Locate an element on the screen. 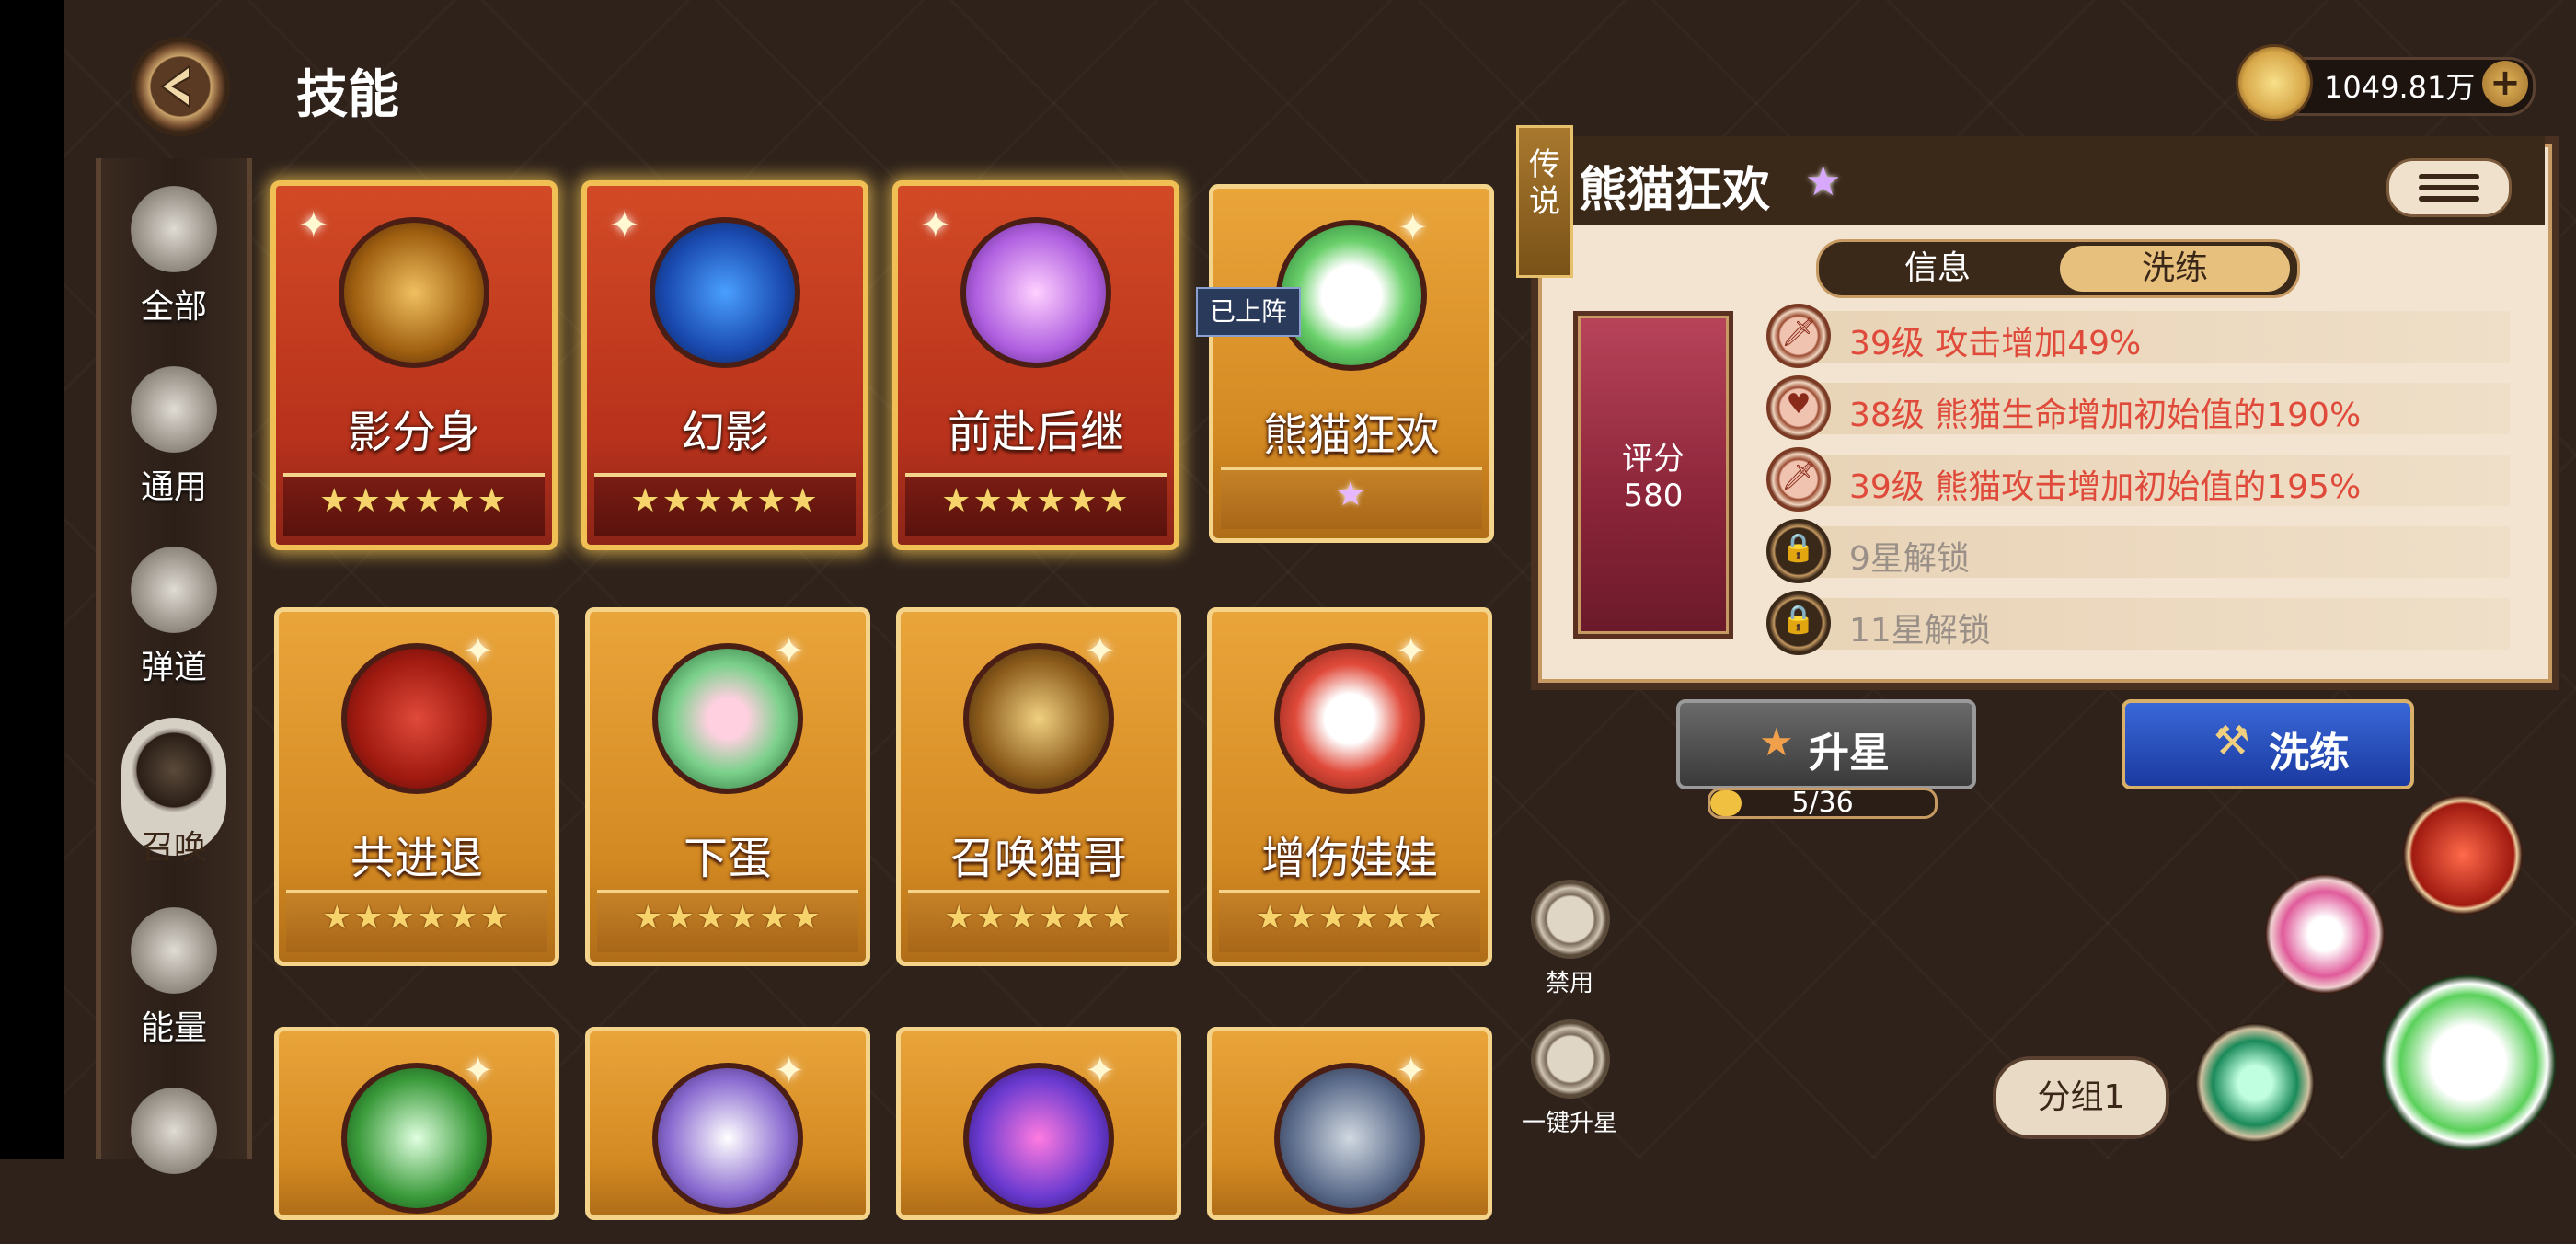 This screenshot has width=2576, height=1244. sidebar-item-energy: 能量 is located at coordinates (174, 981).